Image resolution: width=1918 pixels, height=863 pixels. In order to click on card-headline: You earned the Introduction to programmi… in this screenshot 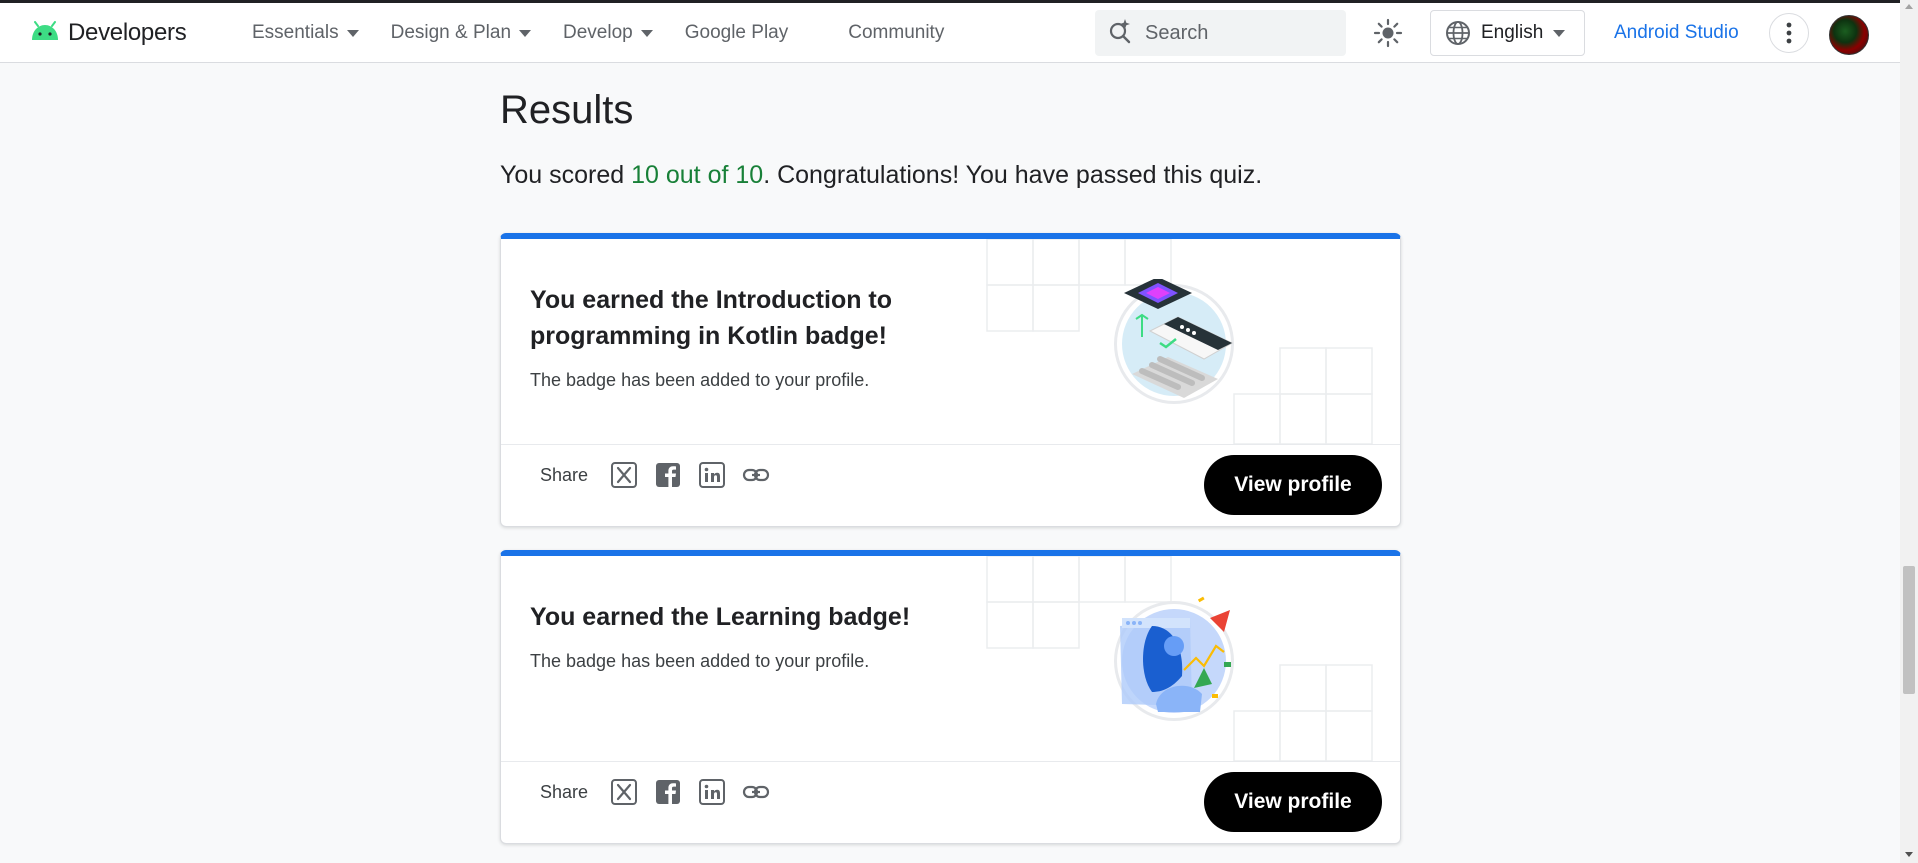, I will do `click(730, 318)`.